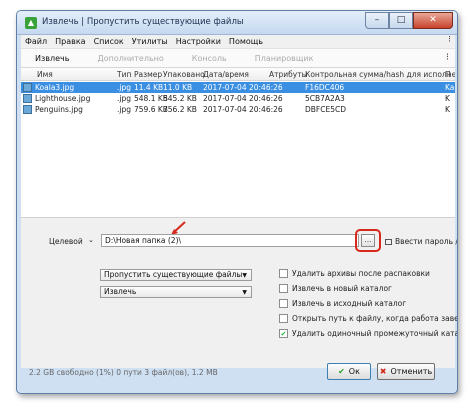  What do you see at coordinates (349, 303) in the screenshot?
I see `option-label: Извлечь в исходный каталог` at bounding box center [349, 303].